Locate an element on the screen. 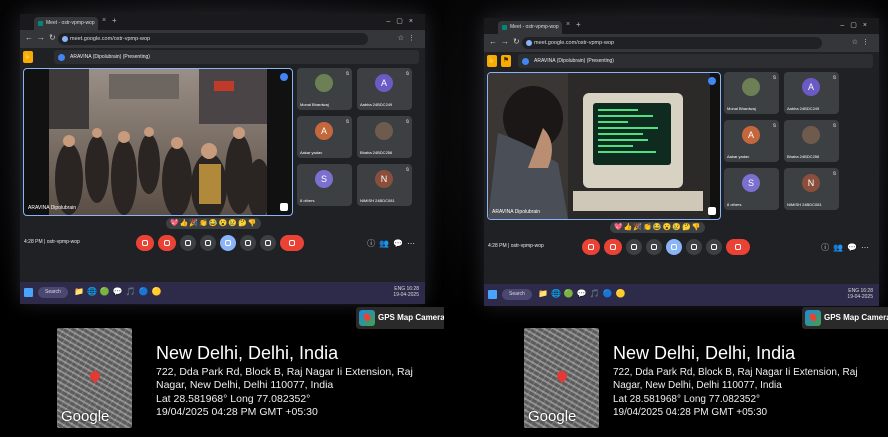 The width and height of the screenshot is (888, 437). address-line-2: Nagar, New Delhi, Delhi 110077, India is located at coordinates (697, 386).